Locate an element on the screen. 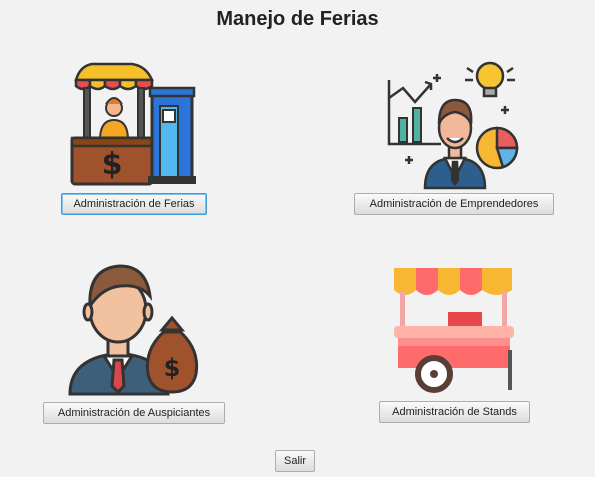 The image size is (595, 477). auspiciantes-button: Administración de Auspiciantes is located at coordinates (134, 413).